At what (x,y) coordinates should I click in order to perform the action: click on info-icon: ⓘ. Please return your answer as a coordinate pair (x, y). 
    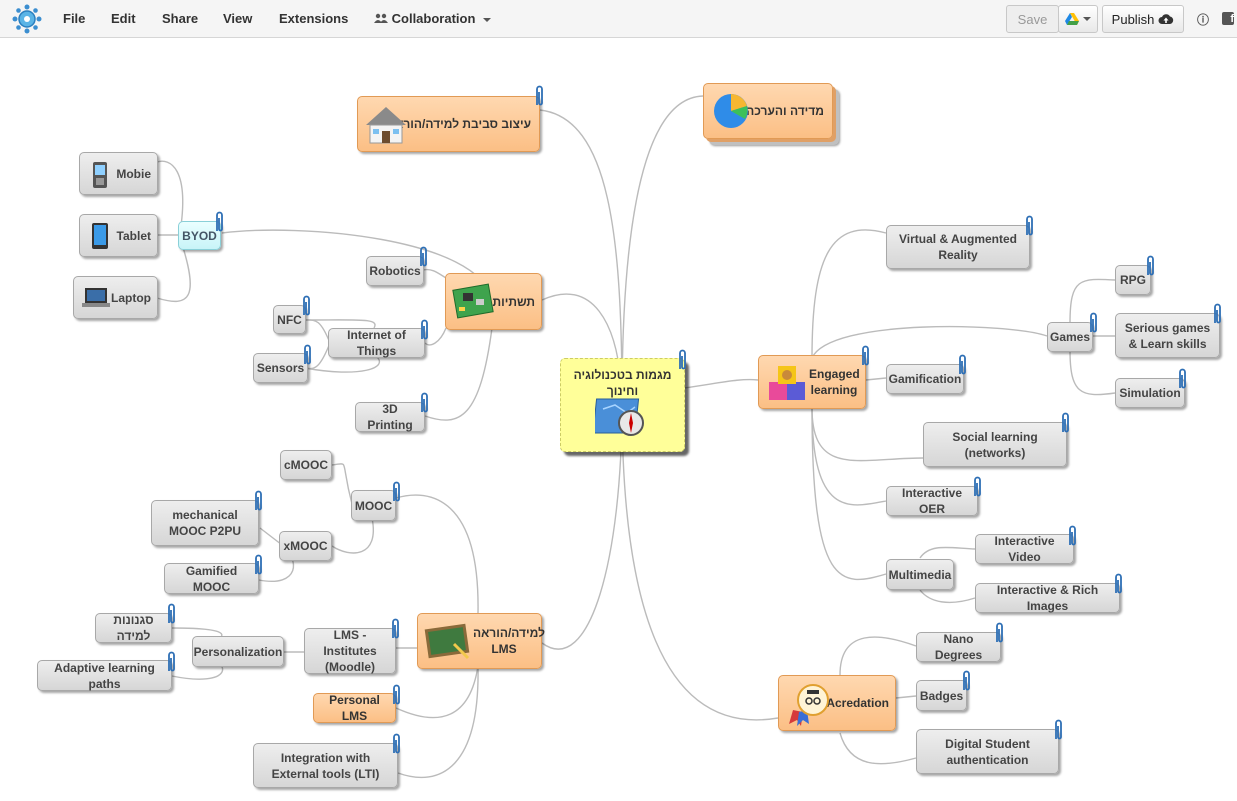
    Looking at the image, I should click on (1203, 19).